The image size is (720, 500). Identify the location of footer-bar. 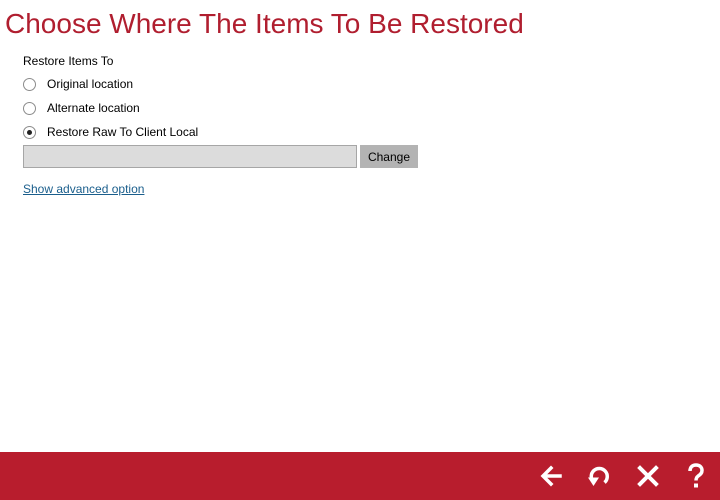
(360, 476).